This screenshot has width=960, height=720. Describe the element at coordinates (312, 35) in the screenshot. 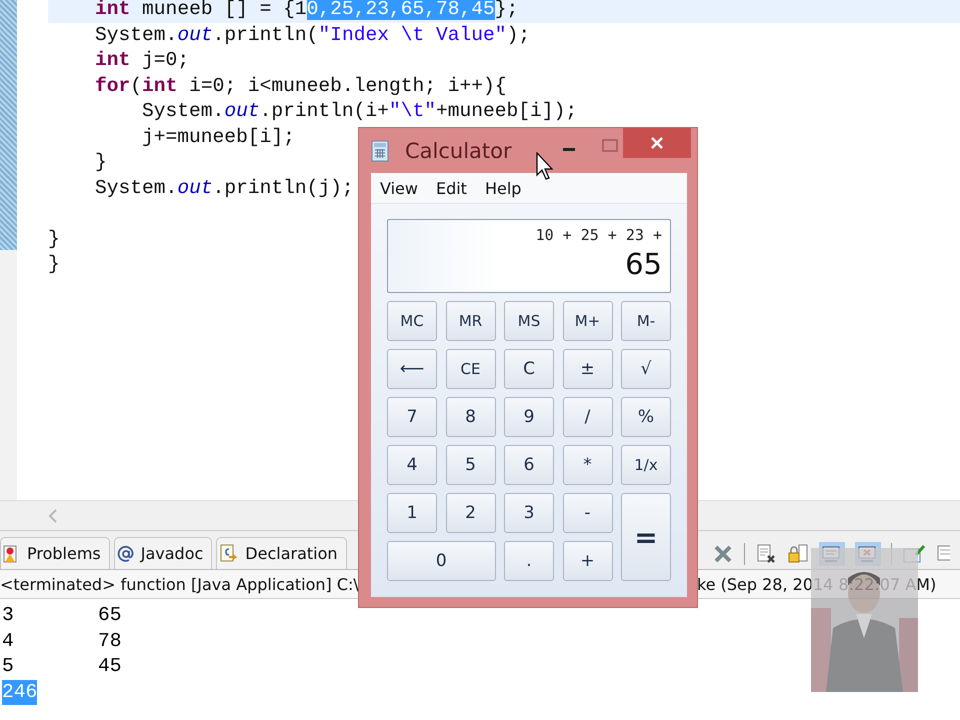

I see `code-line: System.out.println("Index \t Value");` at that location.